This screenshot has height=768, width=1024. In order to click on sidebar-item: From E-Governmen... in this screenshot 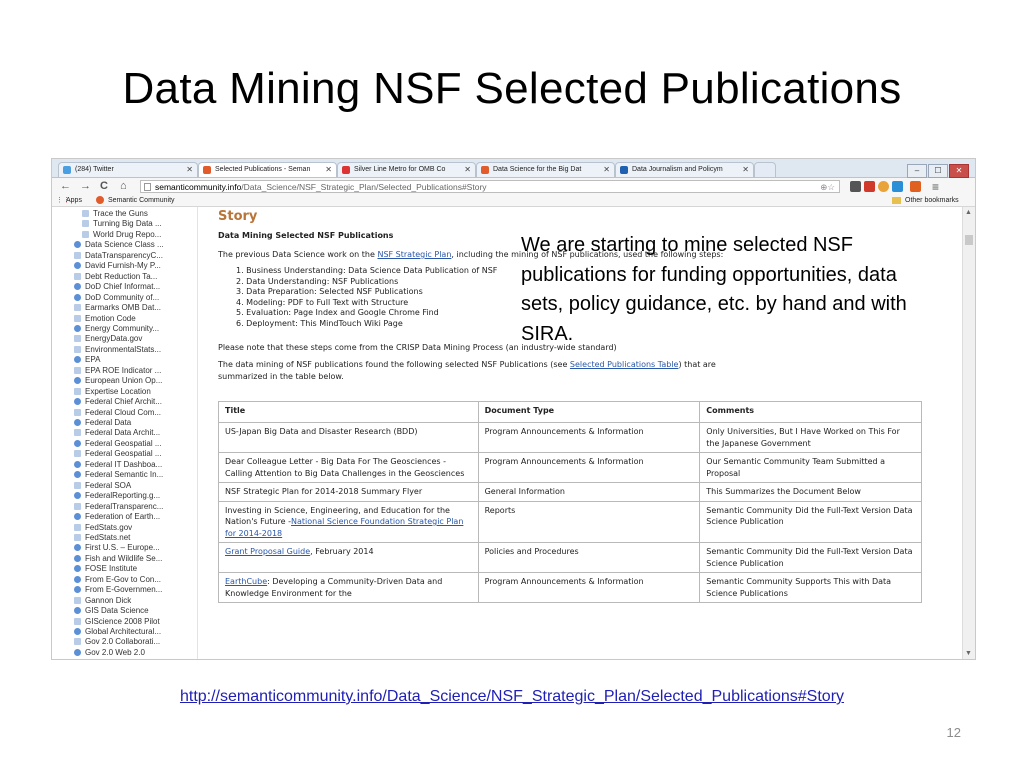, I will do `click(118, 590)`.